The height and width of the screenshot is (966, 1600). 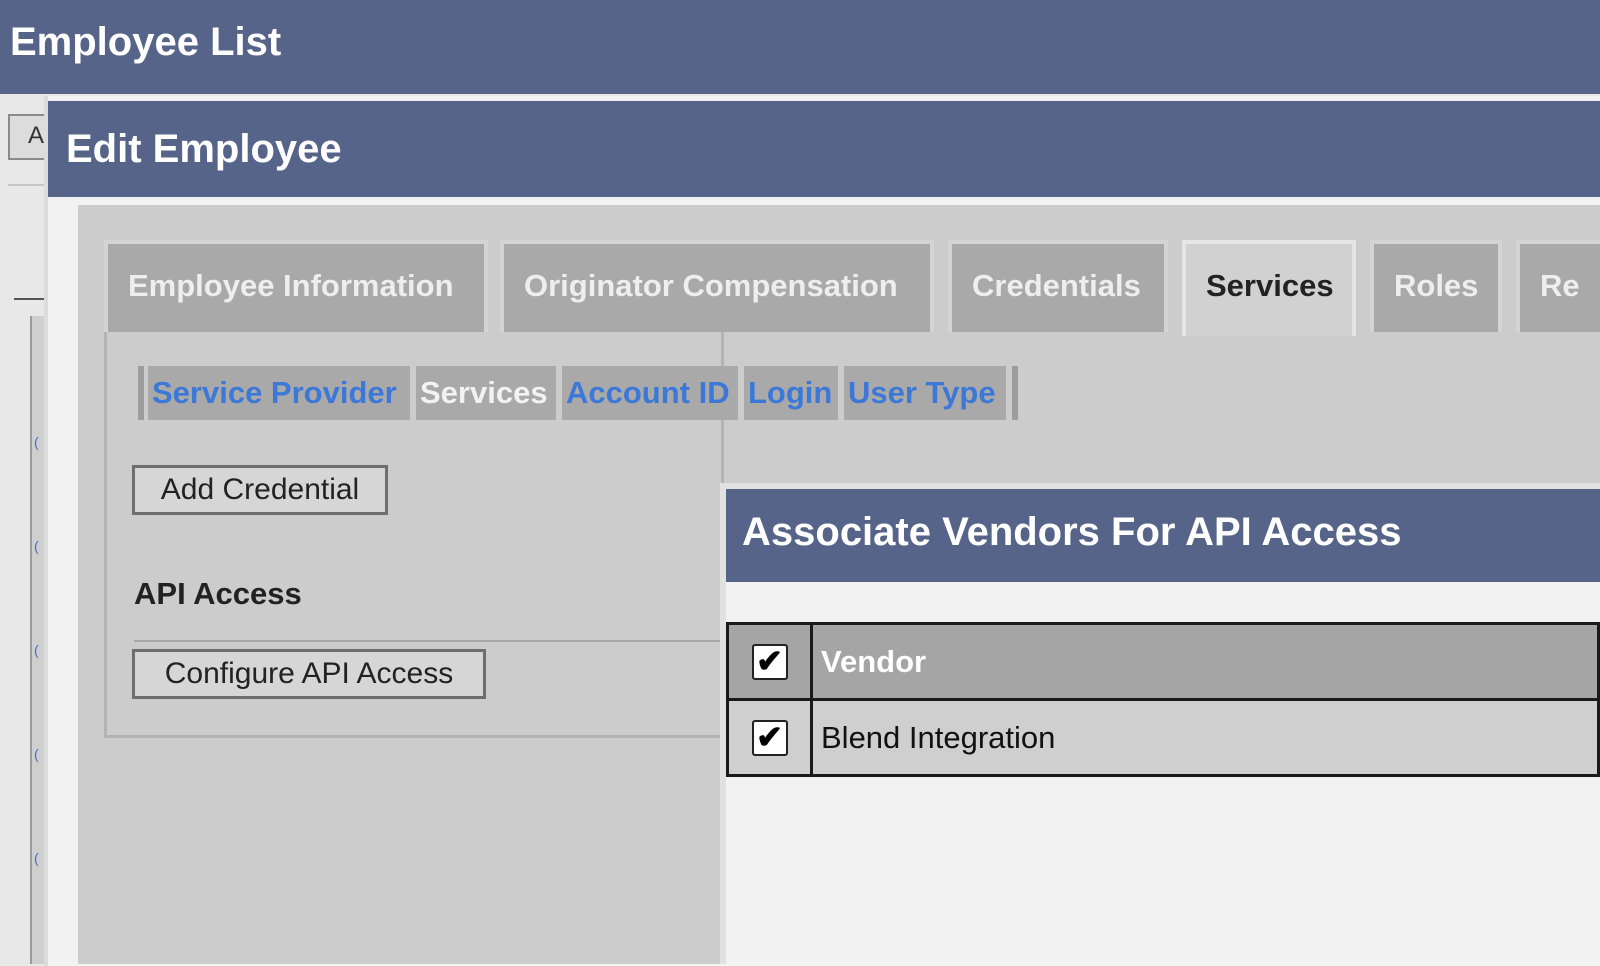 What do you see at coordinates (28, 137) in the screenshot?
I see `employee-list-action-button: A` at bounding box center [28, 137].